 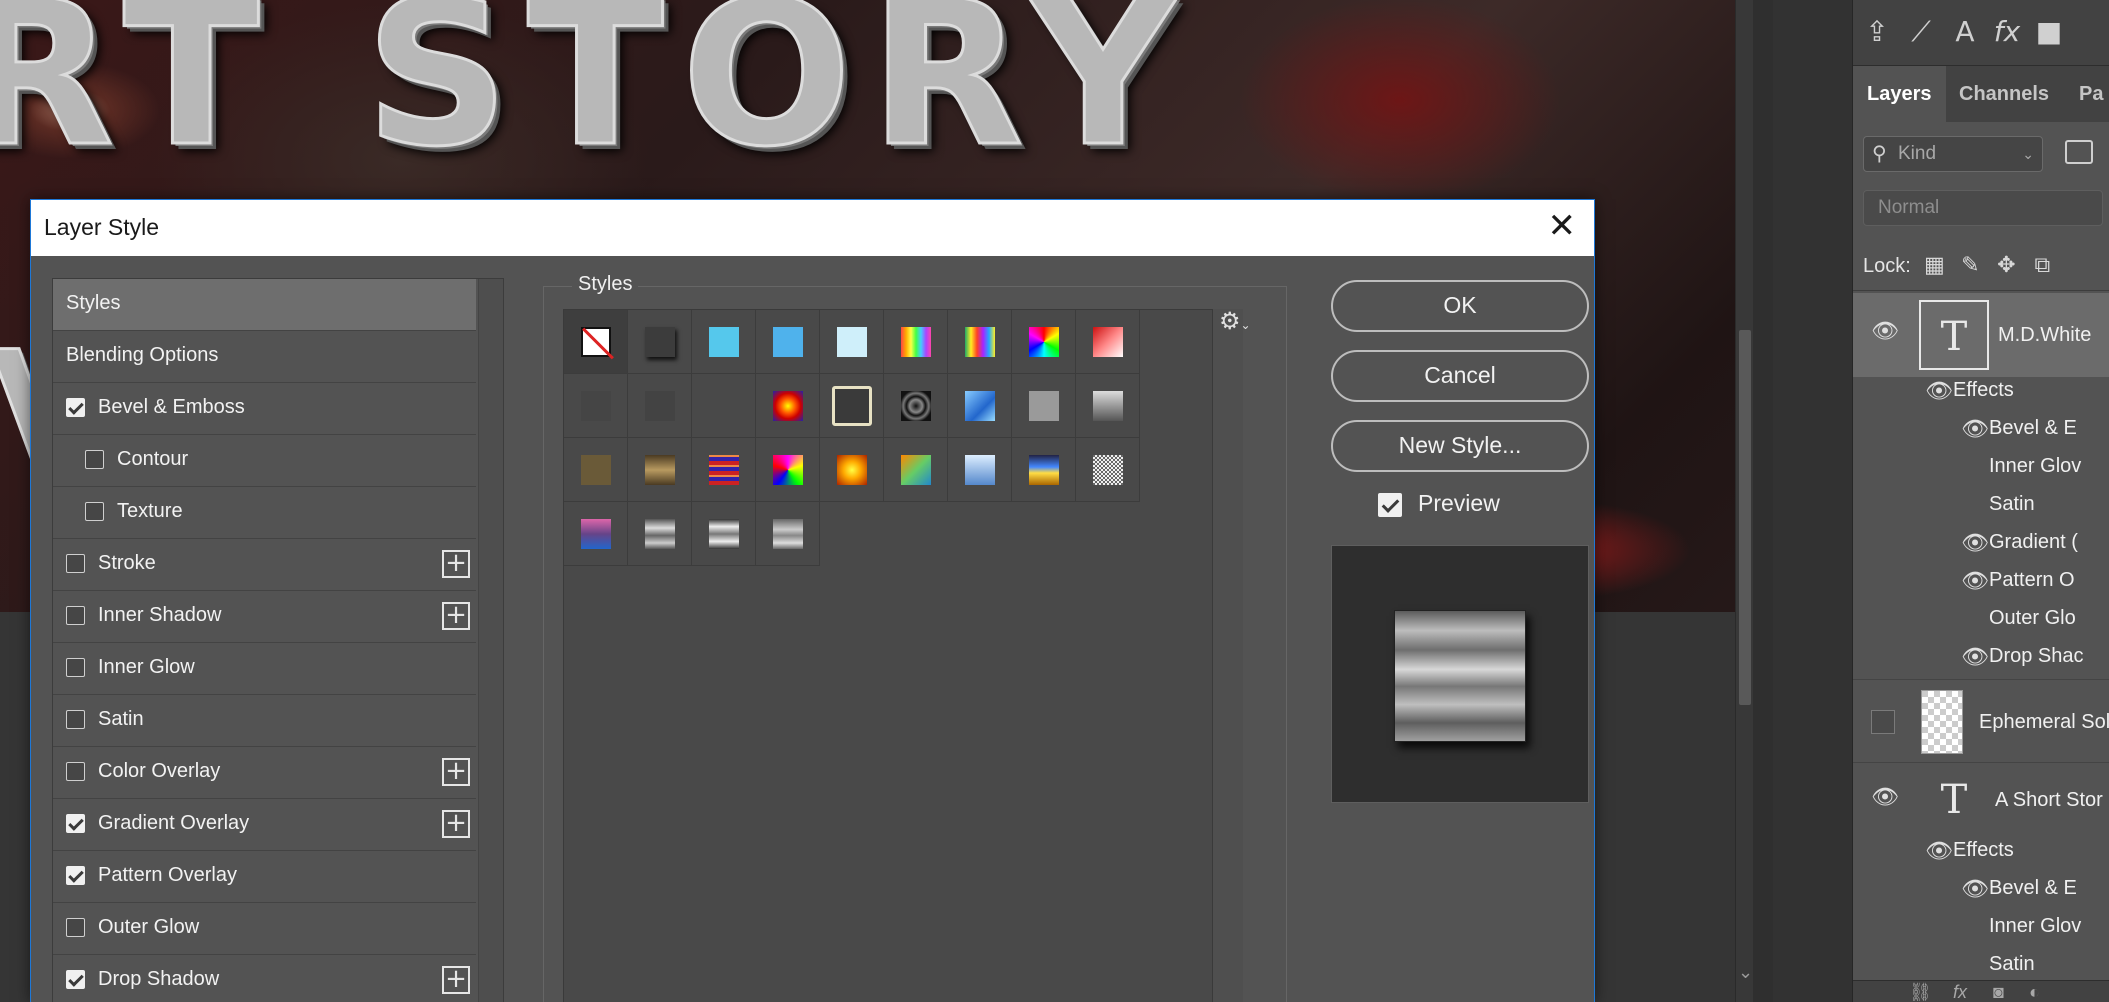 What do you see at coordinates (1745, 517) in the screenshot?
I see `canvas-scroll-thumb` at bounding box center [1745, 517].